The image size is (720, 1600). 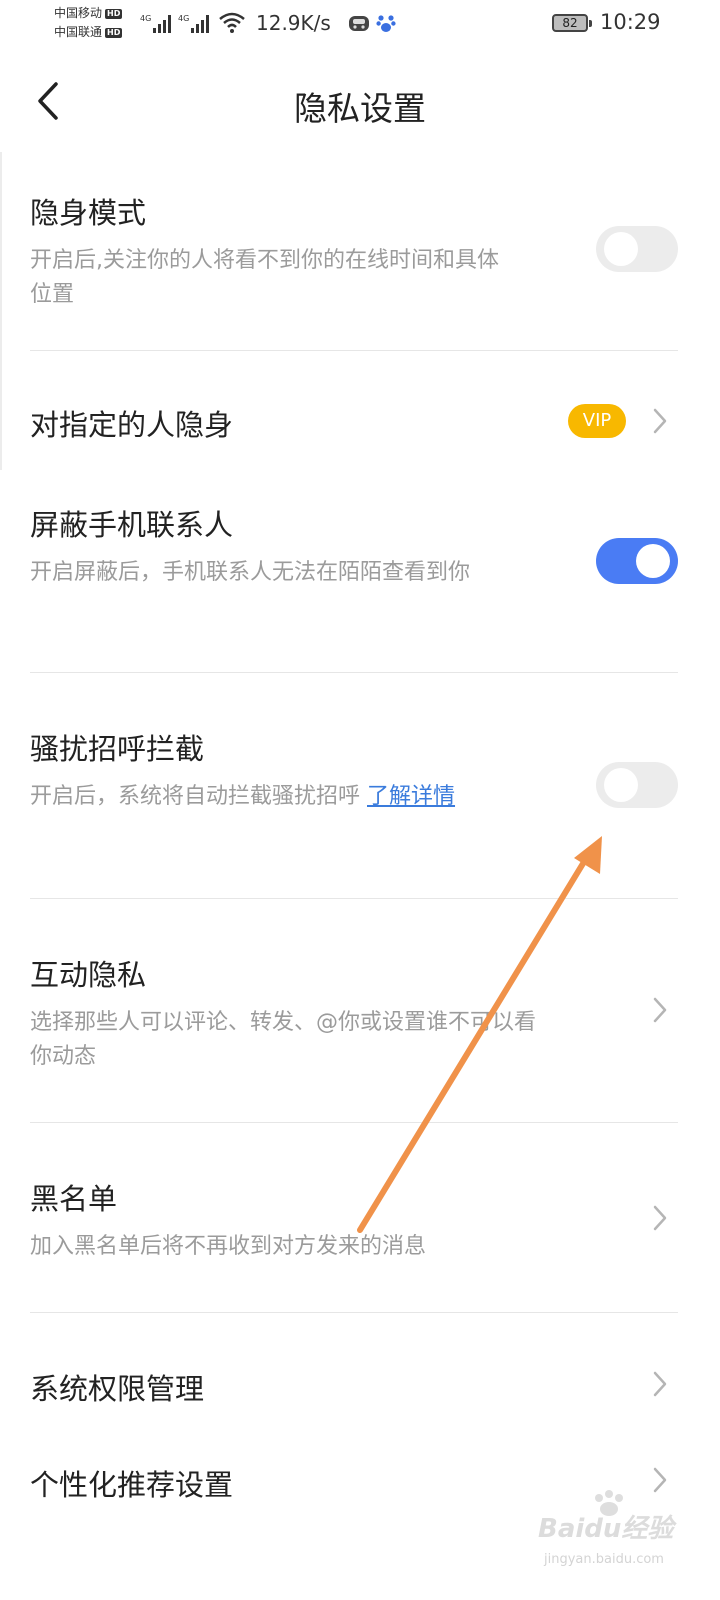 What do you see at coordinates (198, 796) in the screenshot?
I see `setting-description-text: 开启后，系统将自动拦截骚扰招呼` at bounding box center [198, 796].